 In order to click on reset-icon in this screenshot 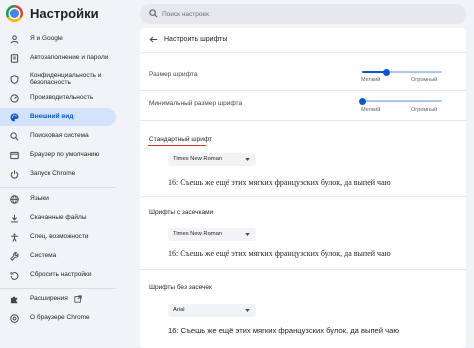, I will do `click(14, 275)`.